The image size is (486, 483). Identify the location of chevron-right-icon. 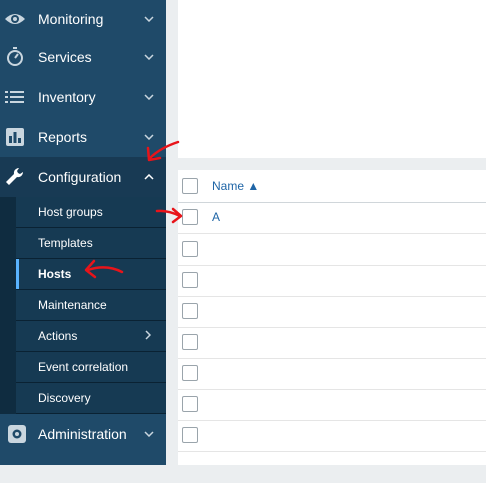
(148, 336).